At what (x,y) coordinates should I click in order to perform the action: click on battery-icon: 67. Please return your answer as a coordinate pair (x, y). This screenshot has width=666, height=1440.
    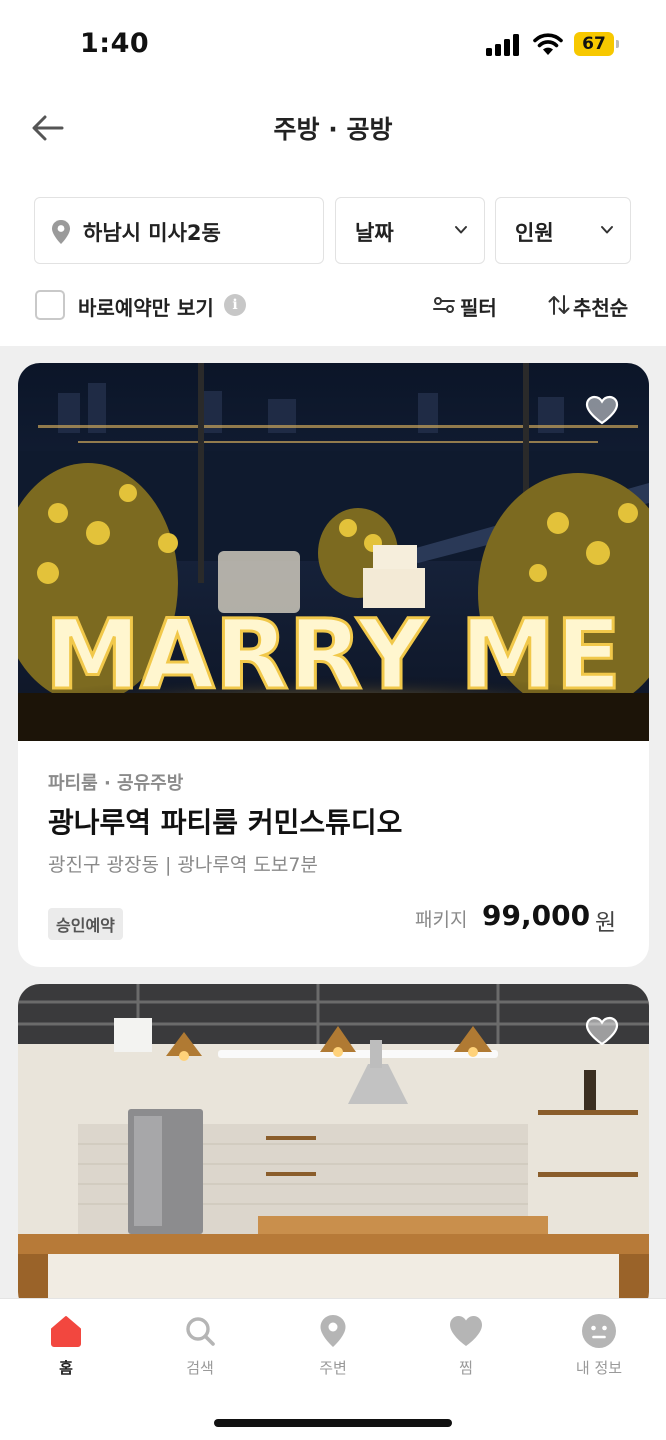
    Looking at the image, I should click on (597, 44).